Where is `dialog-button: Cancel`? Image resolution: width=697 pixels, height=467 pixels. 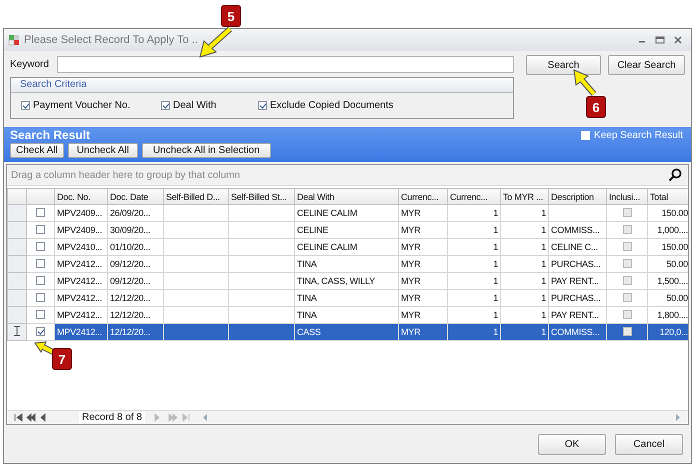 dialog-button: Cancel is located at coordinates (649, 444).